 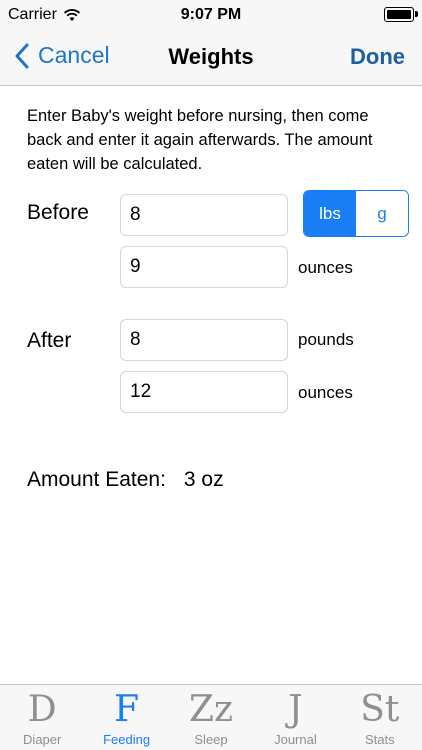 I want to click on sleep-icon: Zz, so click(x=211, y=709).